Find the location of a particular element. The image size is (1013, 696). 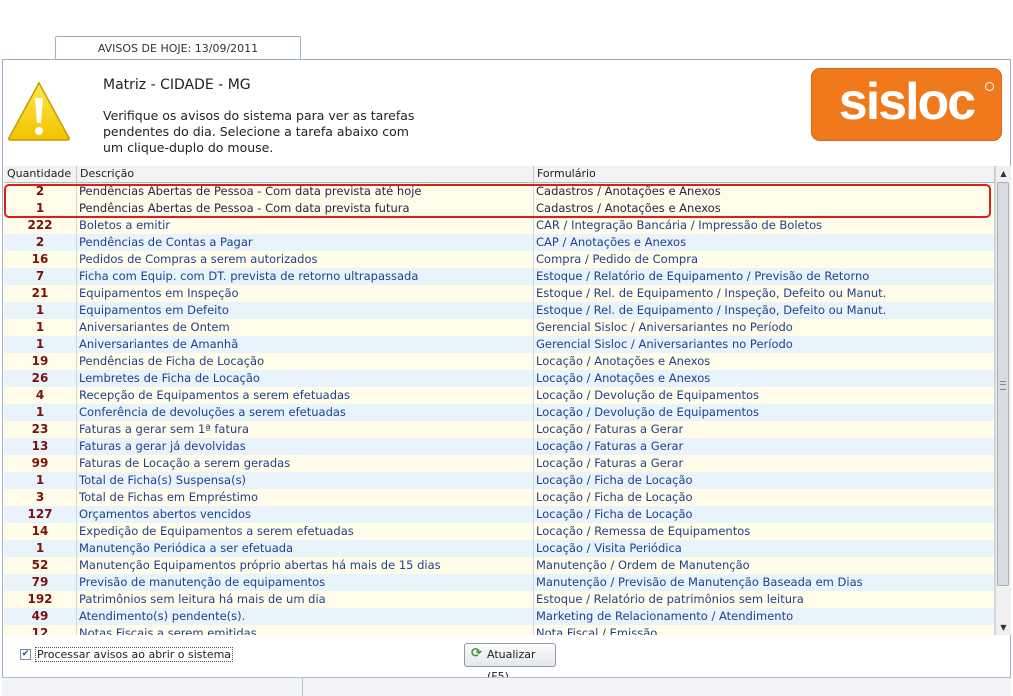

refresh-button: ⟳ Atualizar (F5) is located at coordinates (510, 663).